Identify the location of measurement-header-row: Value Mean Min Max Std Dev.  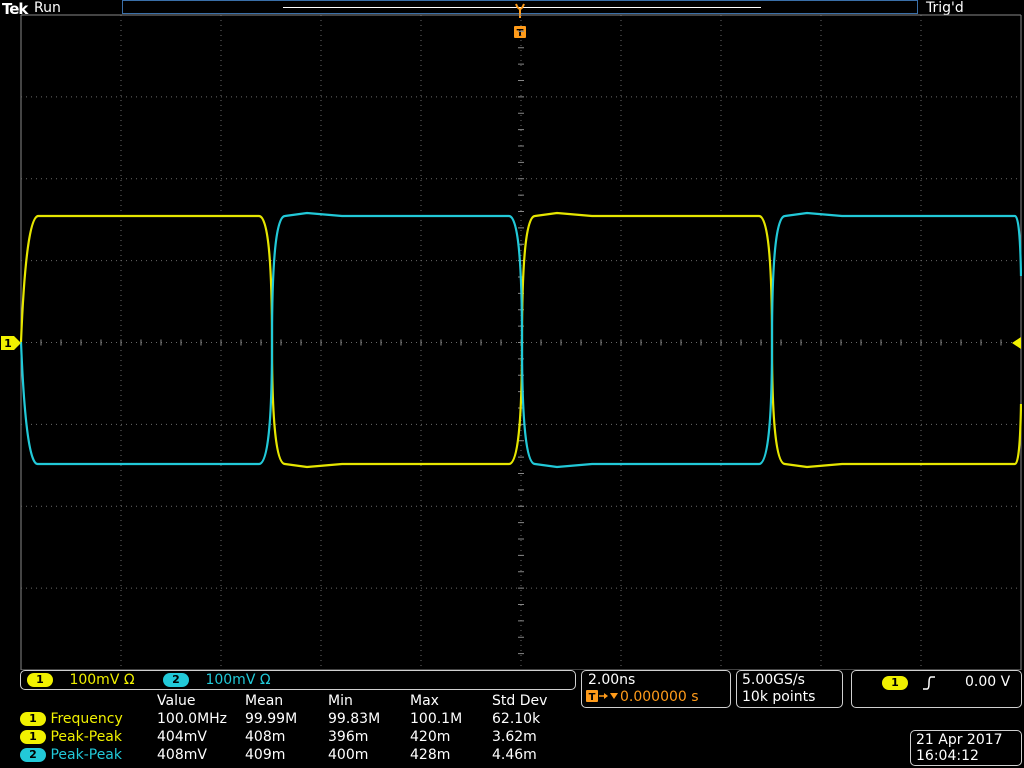
(301, 701).